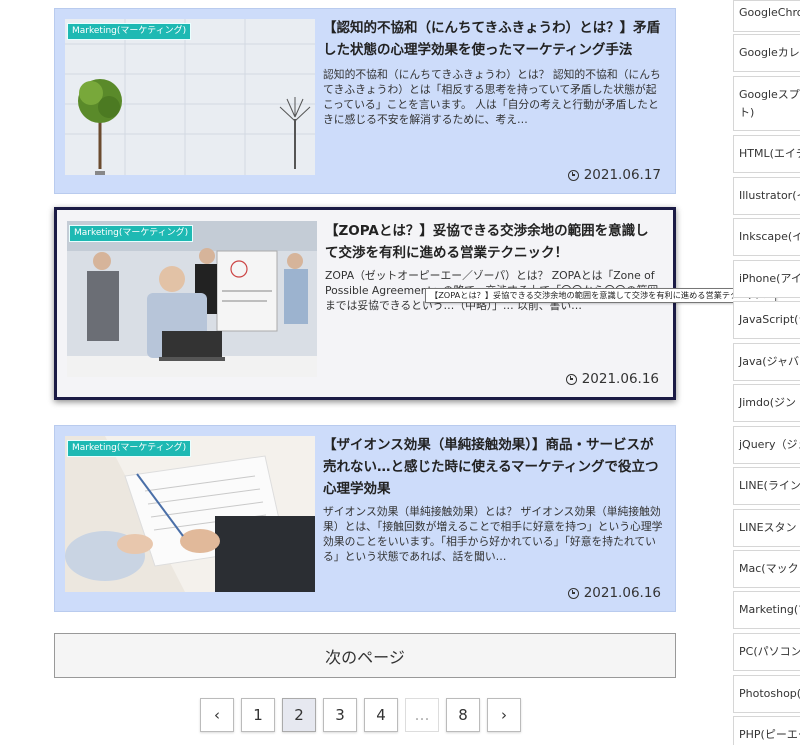 Image resolution: width=800 pixels, height=745 pixels. What do you see at coordinates (766, 610) in the screenshot?
I see `sidebar-item: Marketing(マ` at bounding box center [766, 610].